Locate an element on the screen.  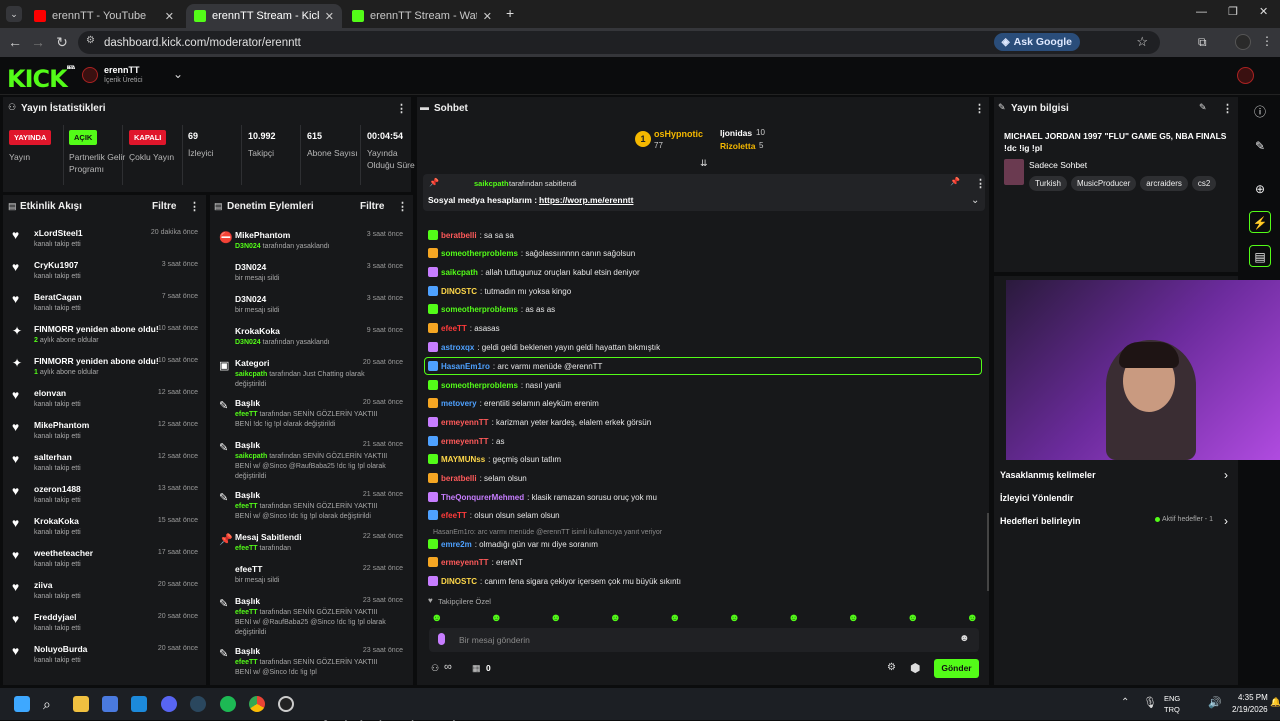
tab-youtube: erennTT - YouTube ✕ is located at coordinates (104, 16).